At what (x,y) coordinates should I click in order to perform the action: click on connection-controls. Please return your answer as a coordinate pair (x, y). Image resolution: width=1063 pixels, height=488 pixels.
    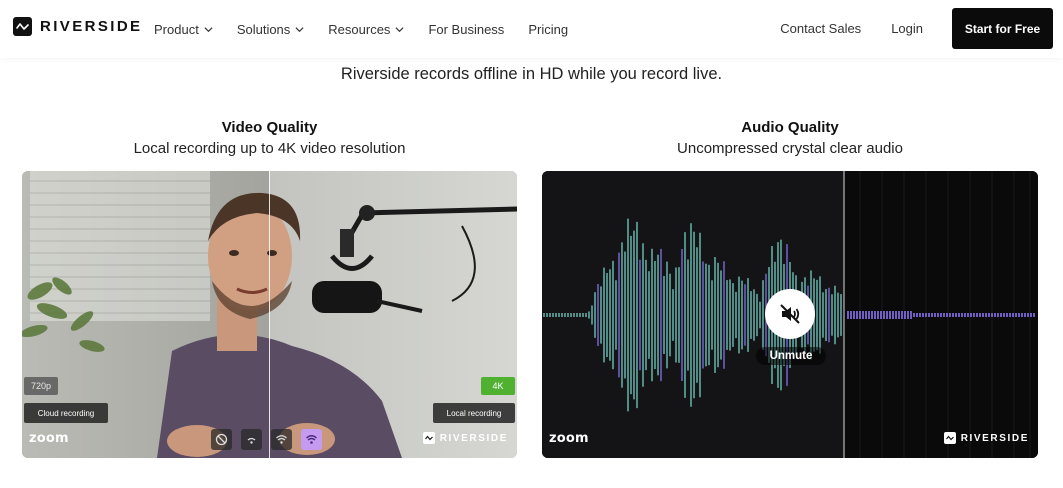
    Looking at the image, I should click on (266, 439).